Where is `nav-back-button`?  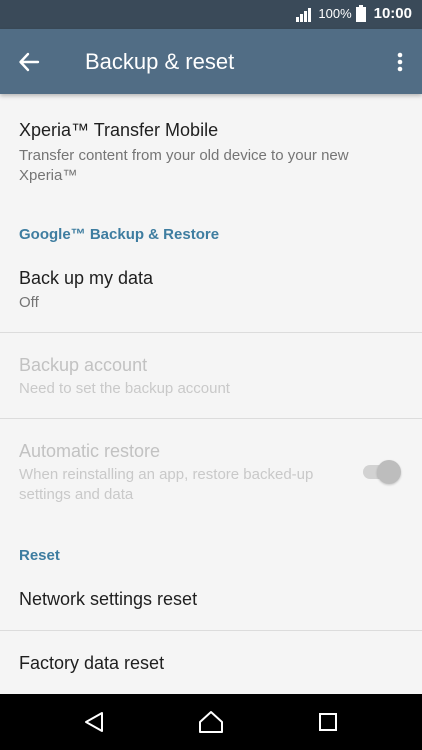
nav-back-button is located at coordinates (94, 722).